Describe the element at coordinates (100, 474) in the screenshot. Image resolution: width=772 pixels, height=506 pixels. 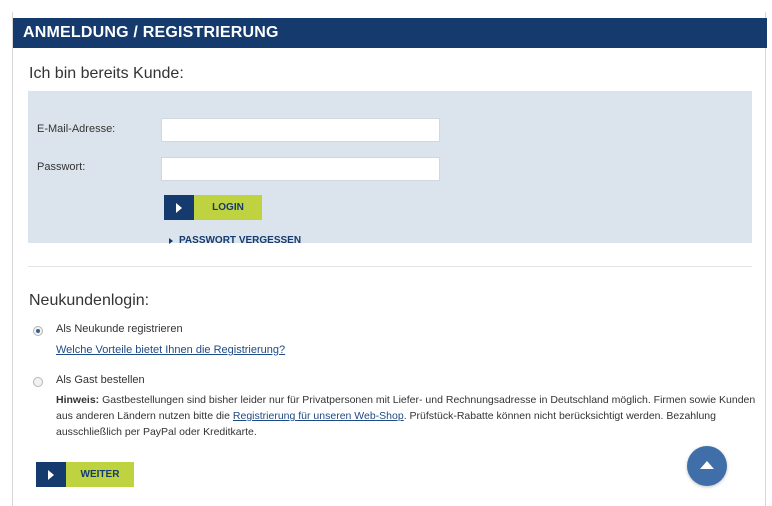
I see `continue-button-label: WEITER` at that location.